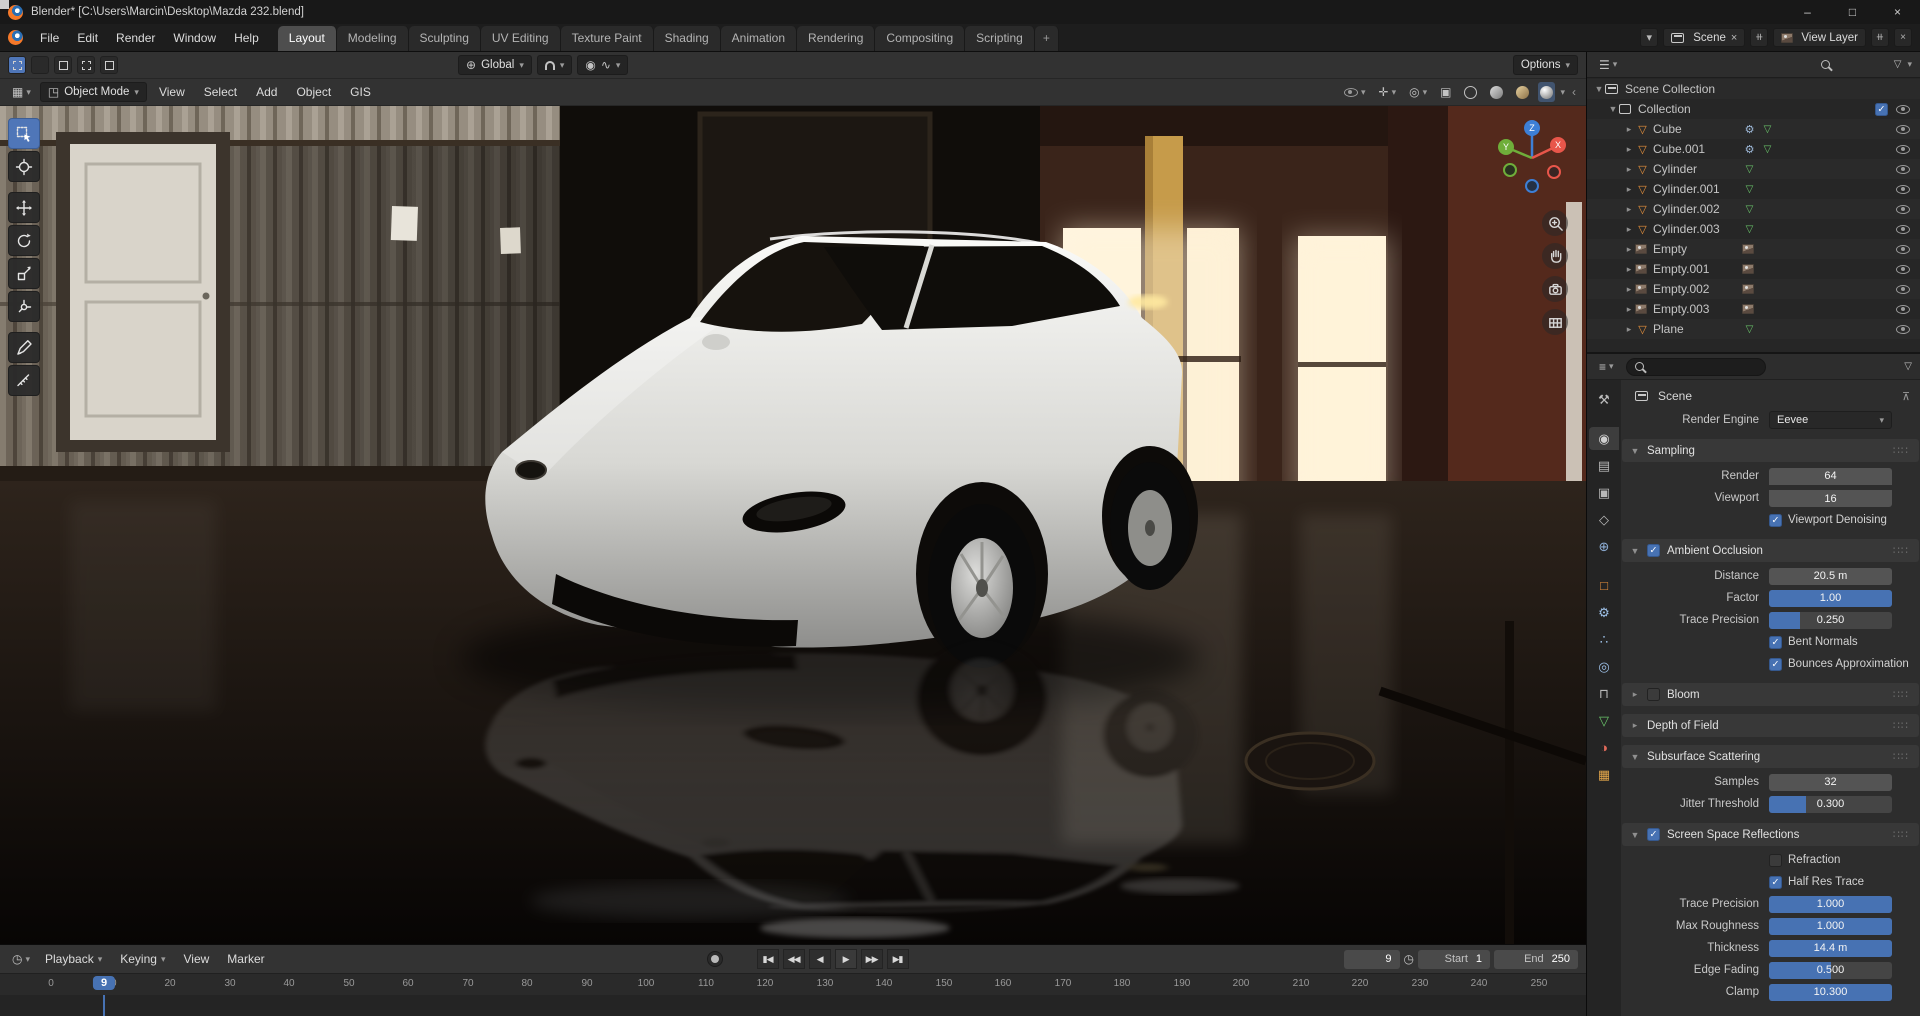  Describe the element at coordinates (1604, 438) in the screenshot. I see `tab-render: ◉` at that location.